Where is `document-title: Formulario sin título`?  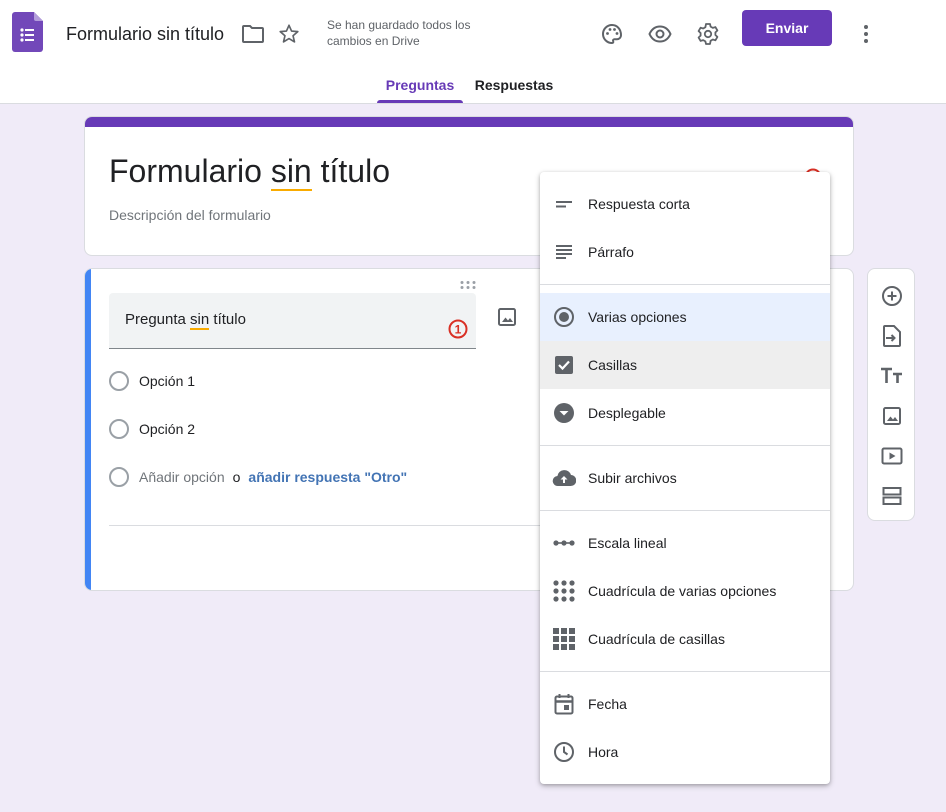
document-title: Formulario sin título is located at coordinates (145, 34).